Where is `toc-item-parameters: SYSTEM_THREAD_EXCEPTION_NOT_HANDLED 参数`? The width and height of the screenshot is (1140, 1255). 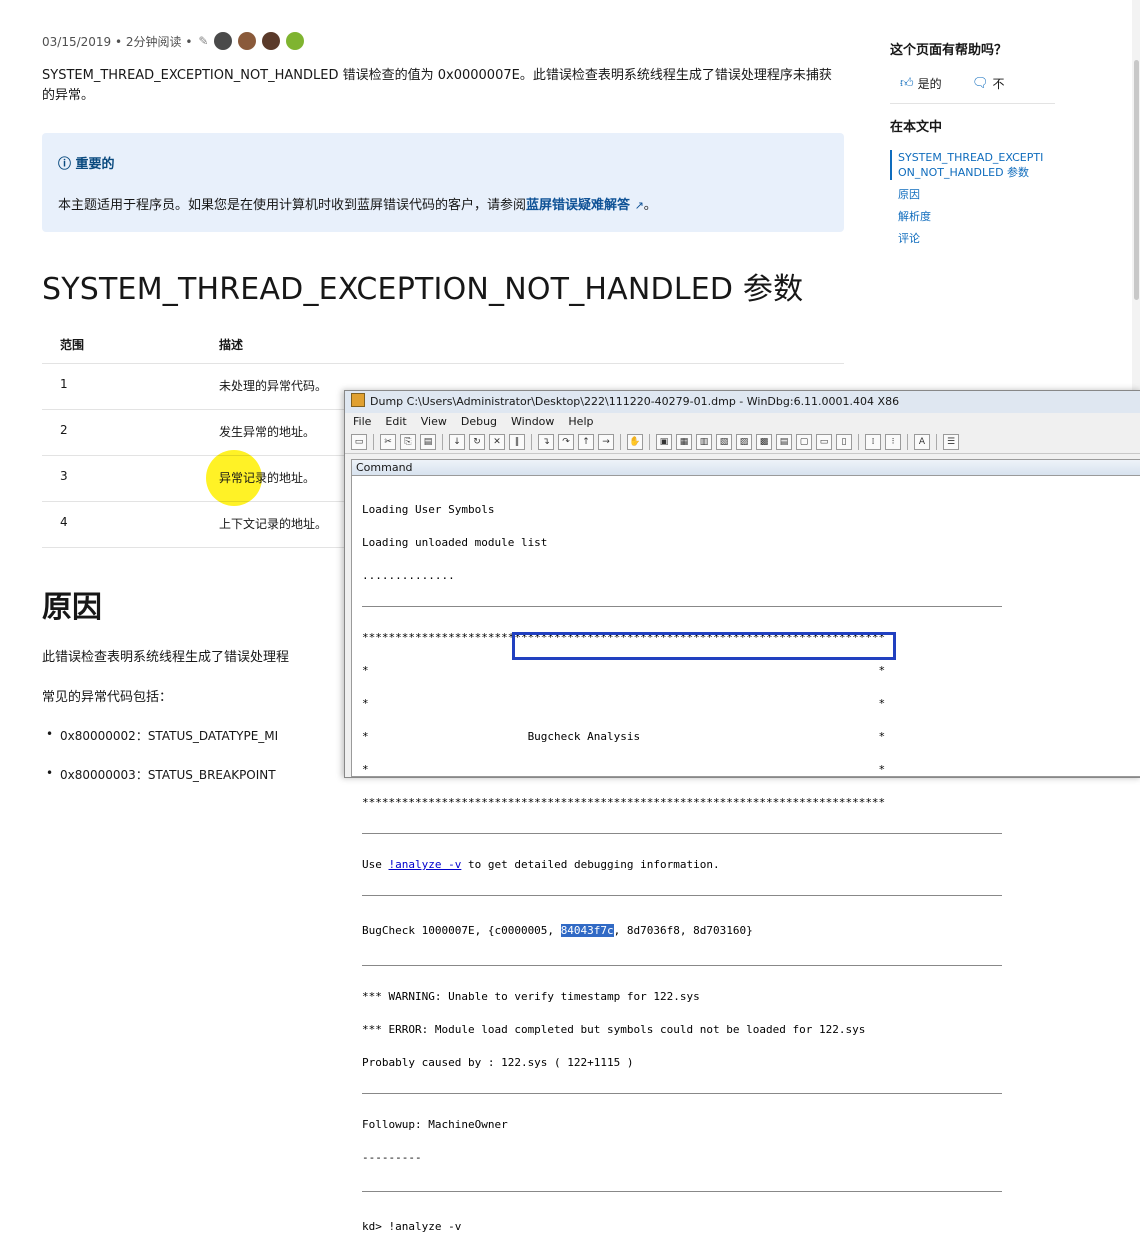
toc-item-parameters: SYSTEM_THREAD_EXCEPTION_NOT_HANDLED 参数 is located at coordinates (969, 165).